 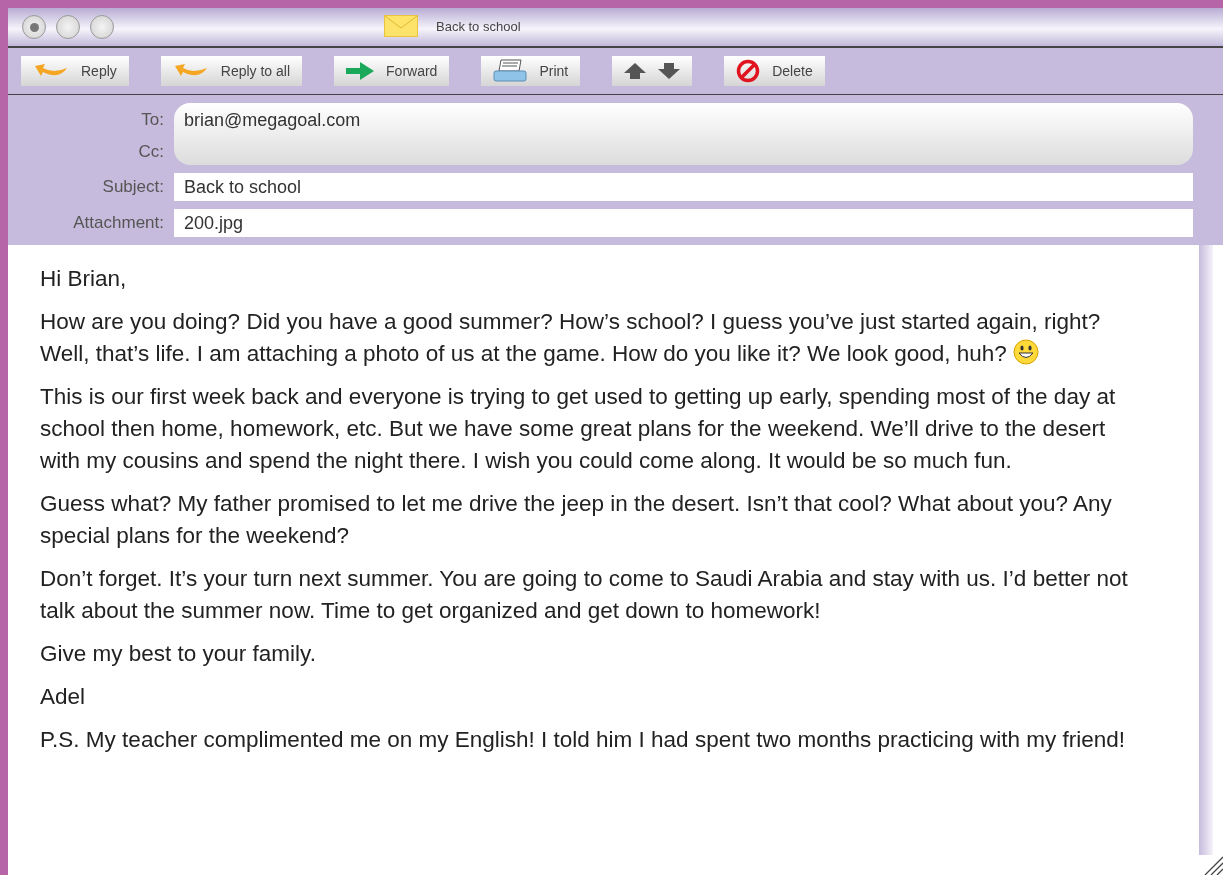 What do you see at coordinates (102, 27) in the screenshot?
I see `zoom-button` at bounding box center [102, 27].